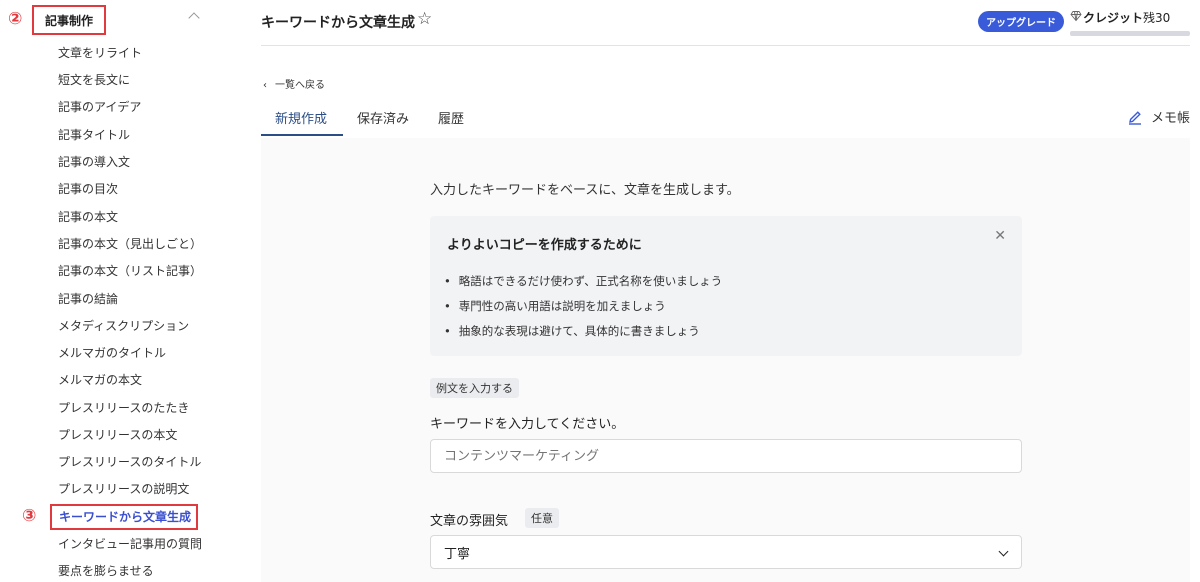  Describe the element at coordinates (726, 552) in the screenshot. I see `mood-select: 丁寧` at that location.